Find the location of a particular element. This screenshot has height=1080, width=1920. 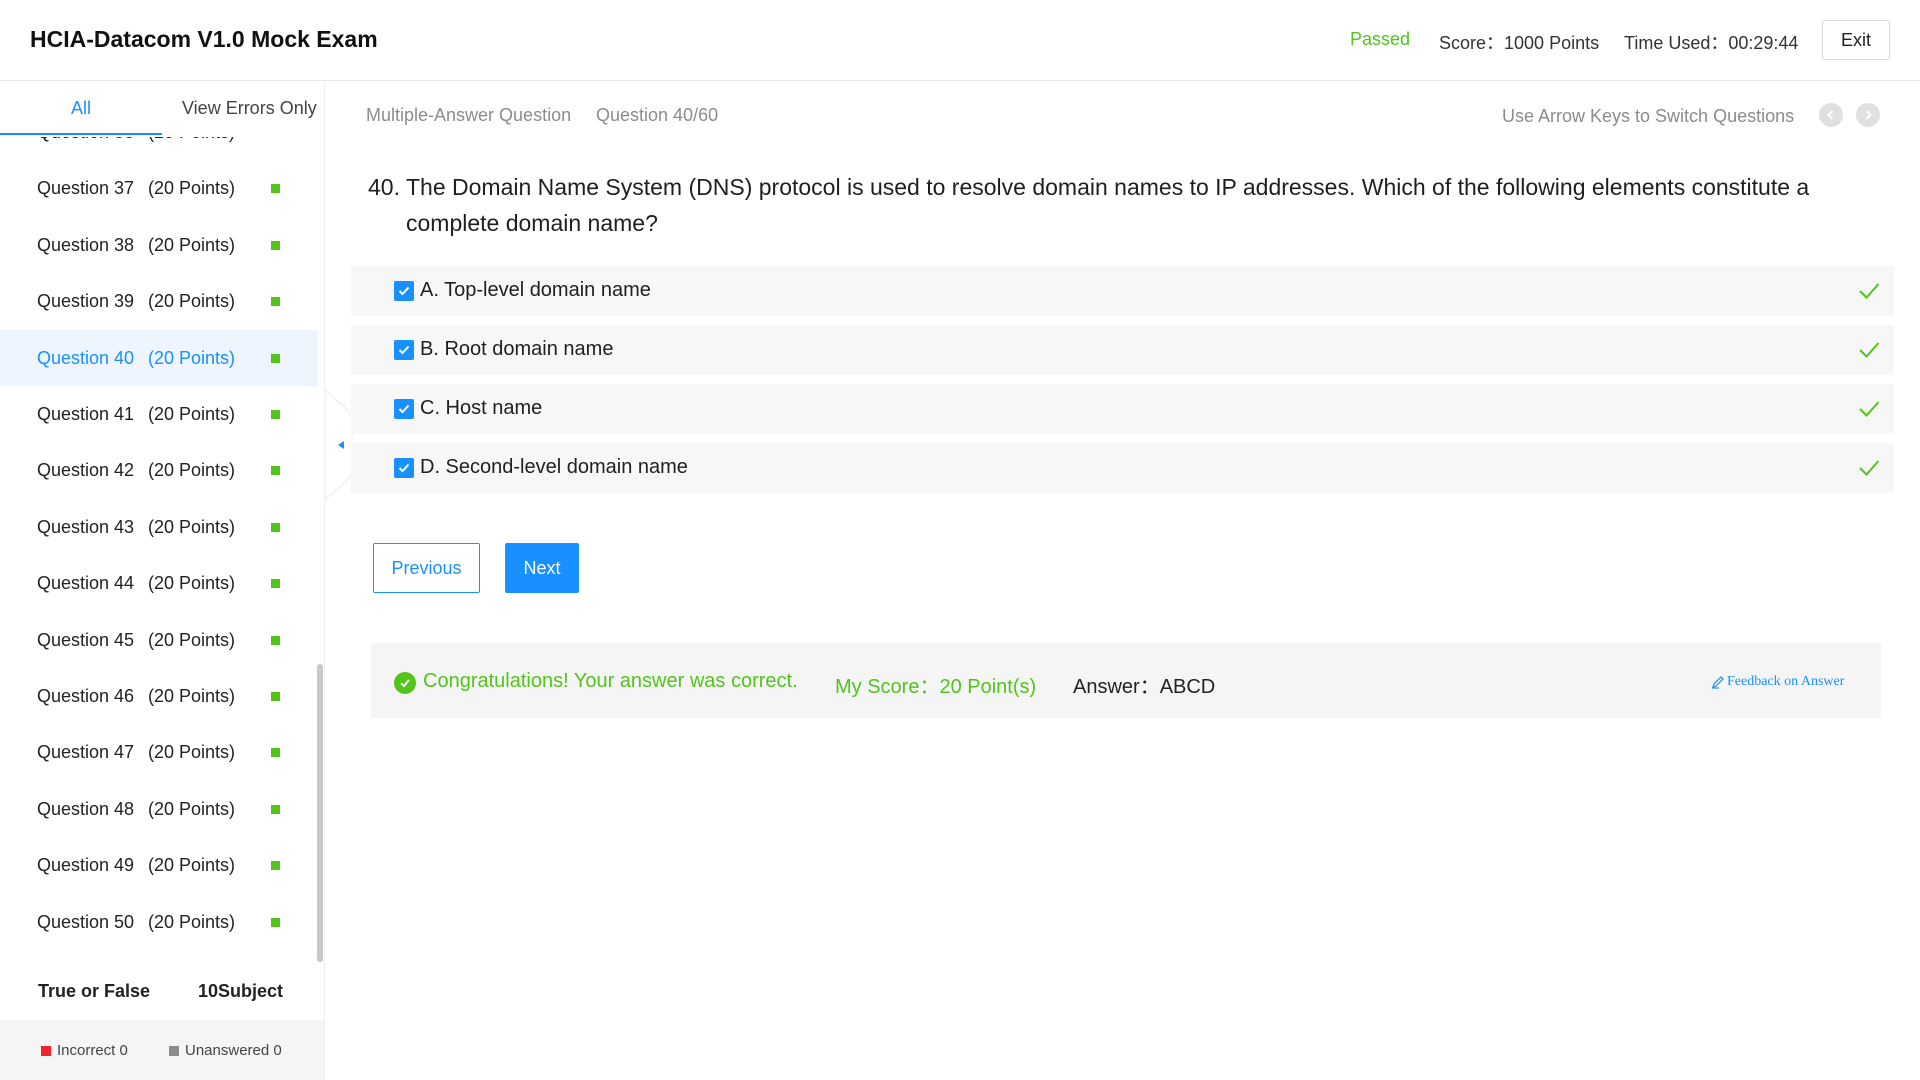

question-nav-number: Question 46 is located at coordinates (86, 696).